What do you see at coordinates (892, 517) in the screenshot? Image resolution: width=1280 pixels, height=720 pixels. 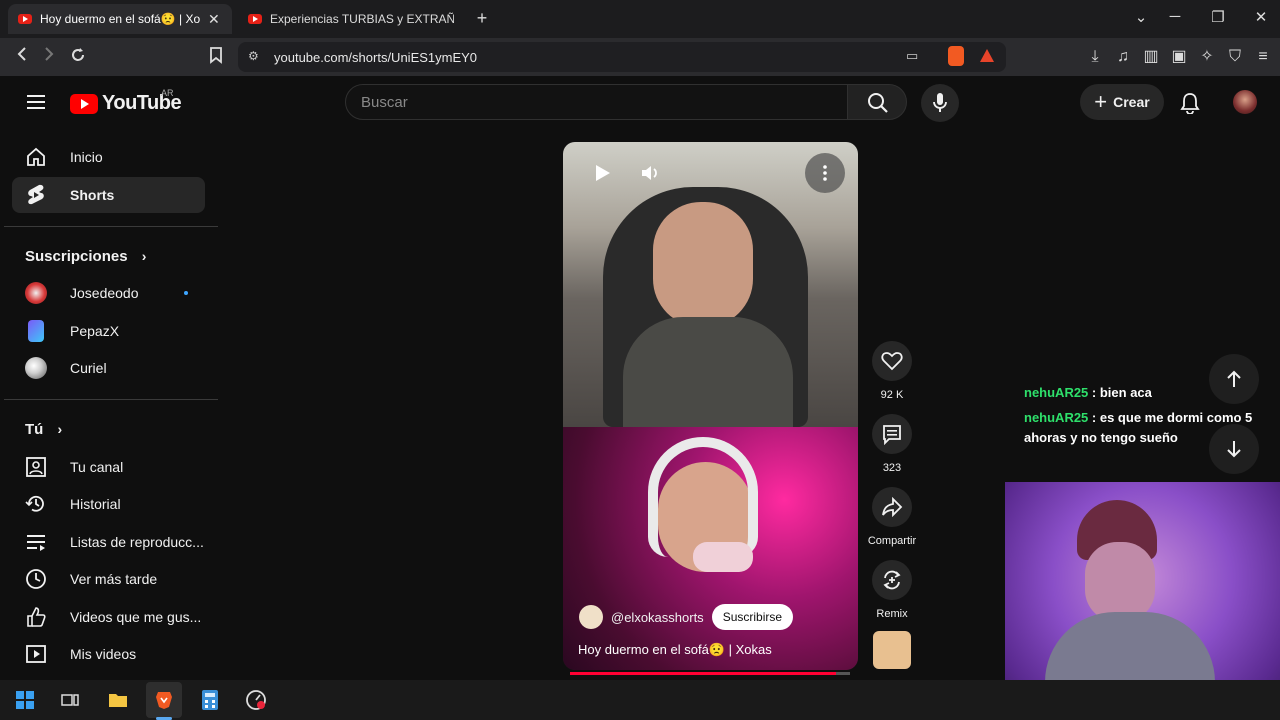 I see `share-button: Compartir` at bounding box center [892, 517].